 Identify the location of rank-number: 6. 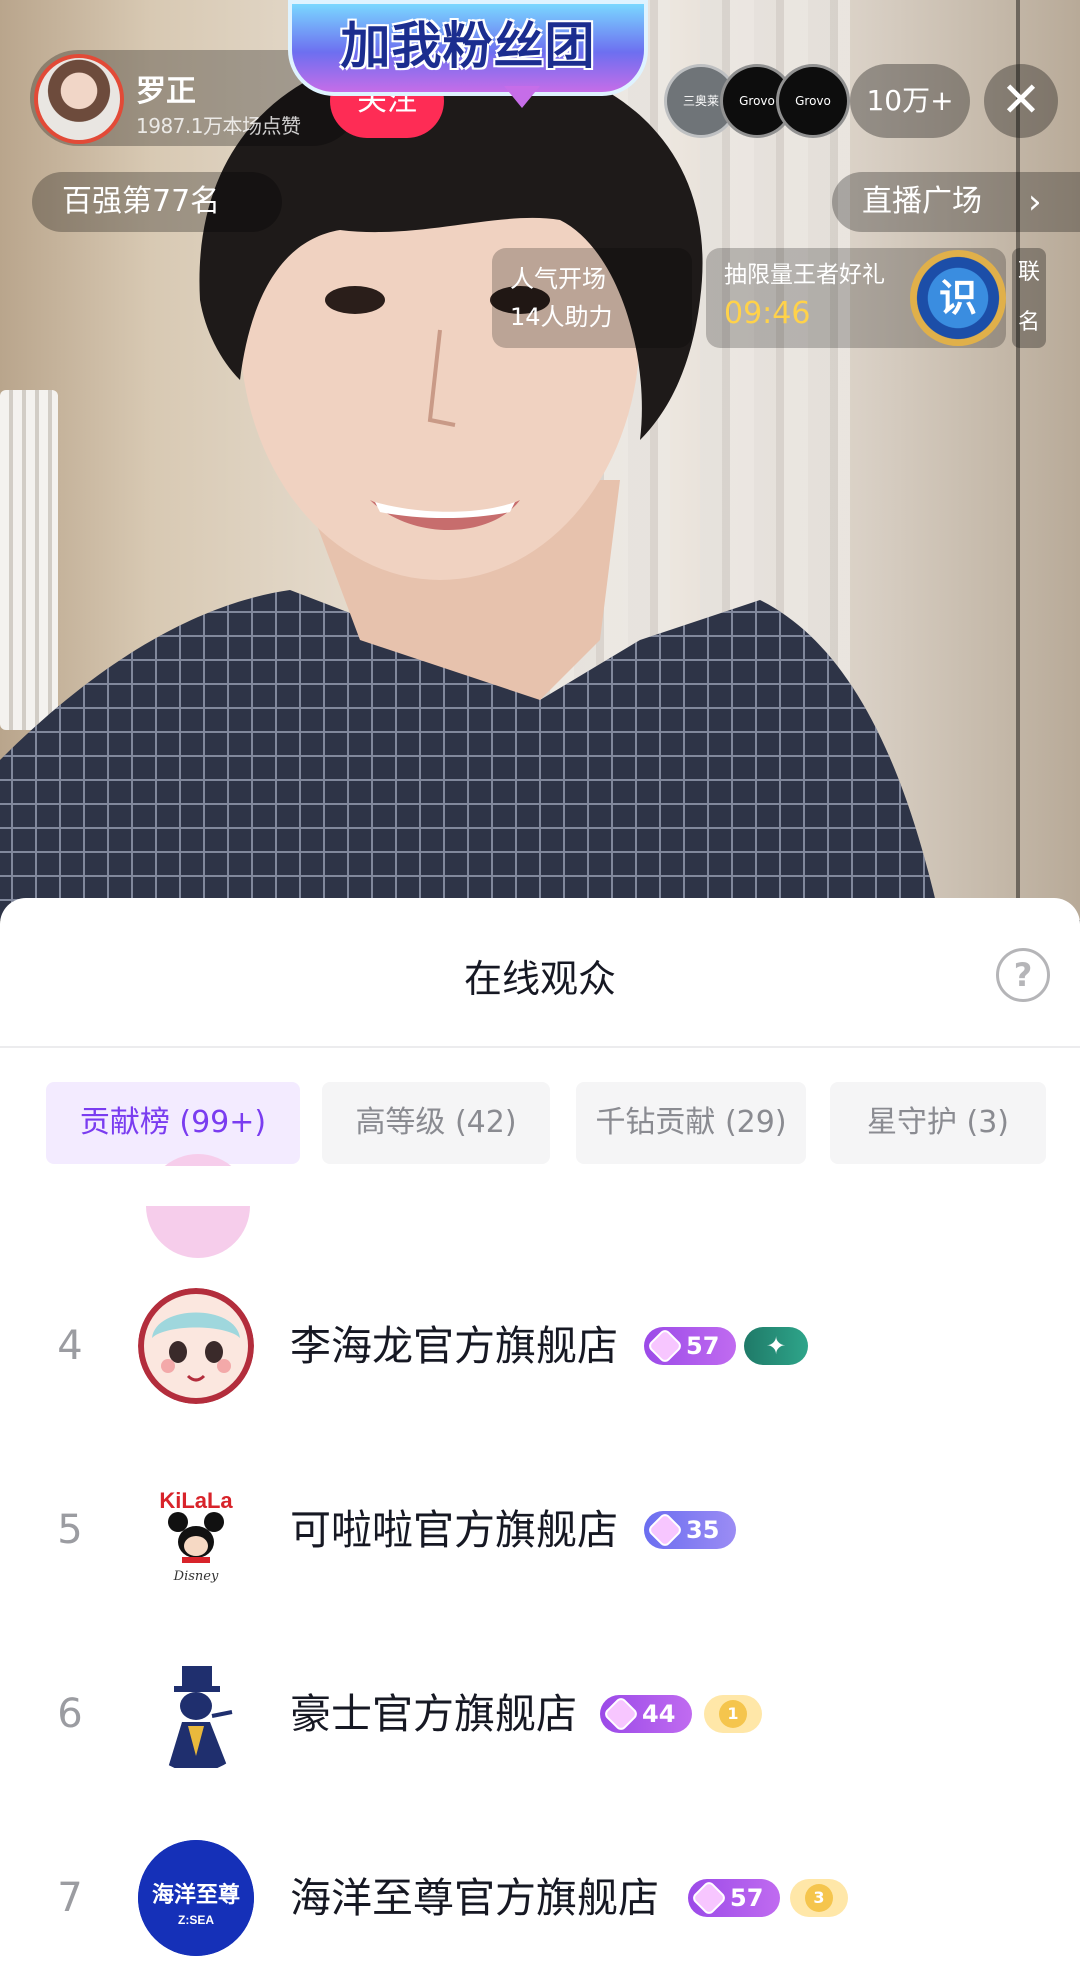
(70, 1714).